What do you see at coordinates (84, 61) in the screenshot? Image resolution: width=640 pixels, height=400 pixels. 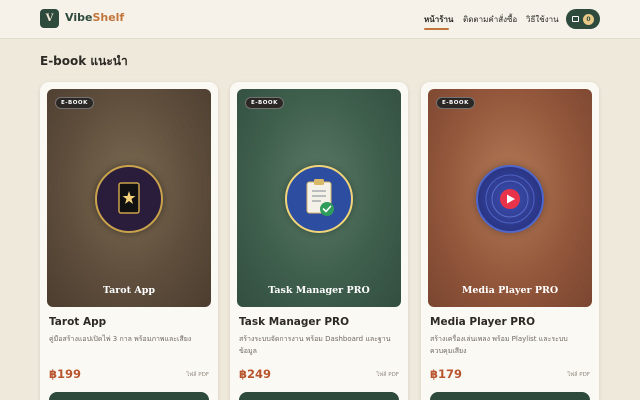 I see `section-title: E-book แนะนำ` at bounding box center [84, 61].